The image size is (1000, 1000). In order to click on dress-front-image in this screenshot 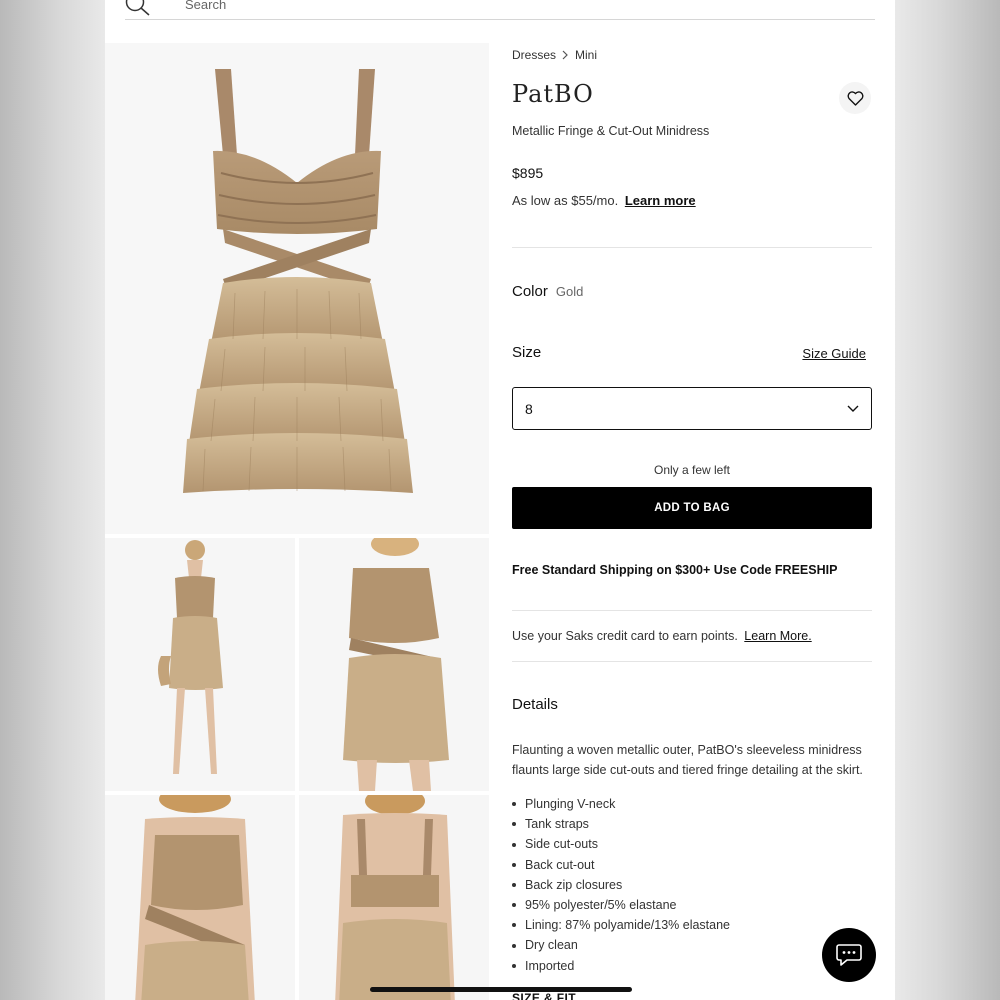, I will do `click(298, 281)`.